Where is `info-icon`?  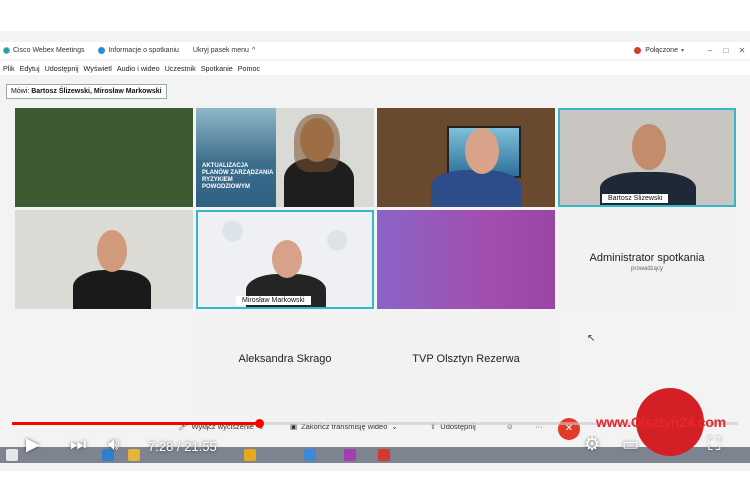 info-icon is located at coordinates (102, 50).